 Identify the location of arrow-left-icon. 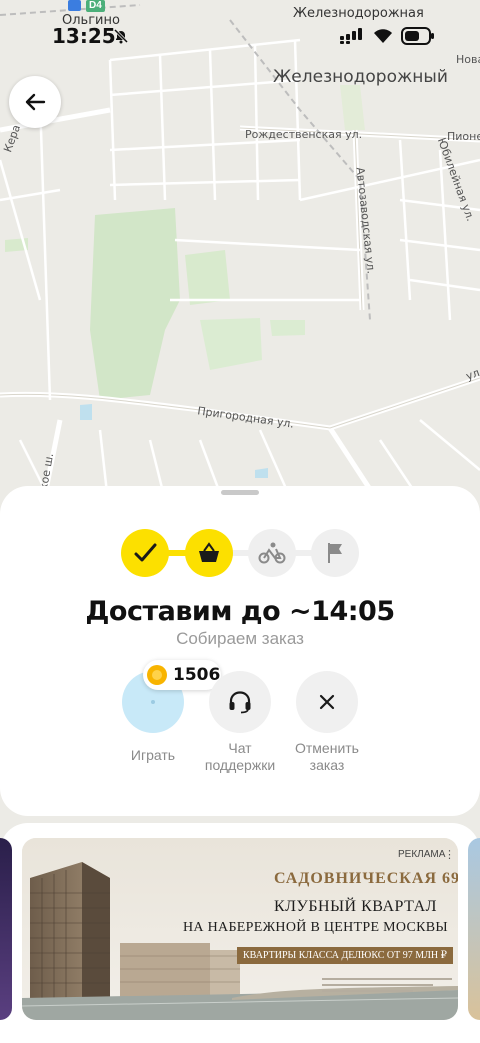
(35, 102).